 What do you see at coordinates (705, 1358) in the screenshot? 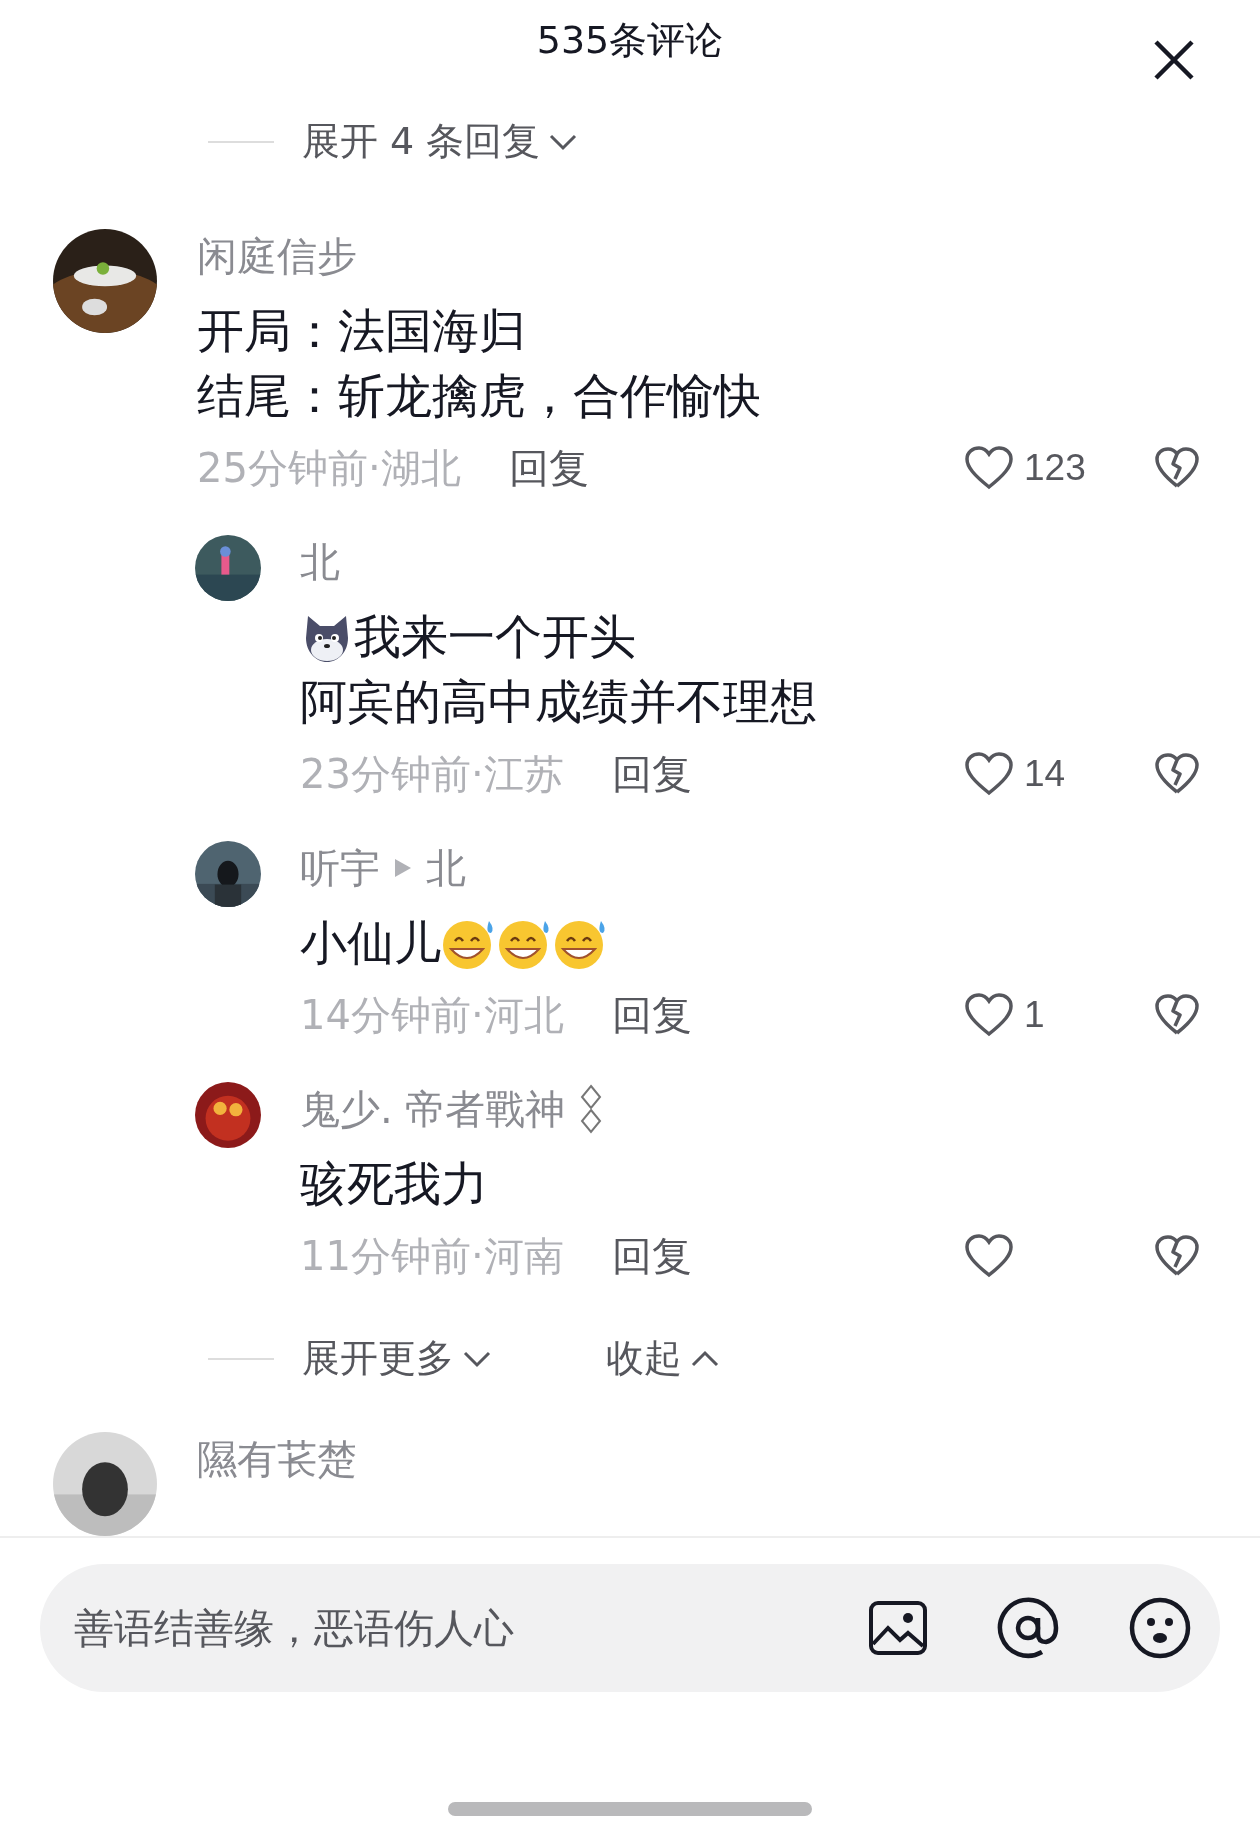
I see `chevron-up-icon` at bounding box center [705, 1358].